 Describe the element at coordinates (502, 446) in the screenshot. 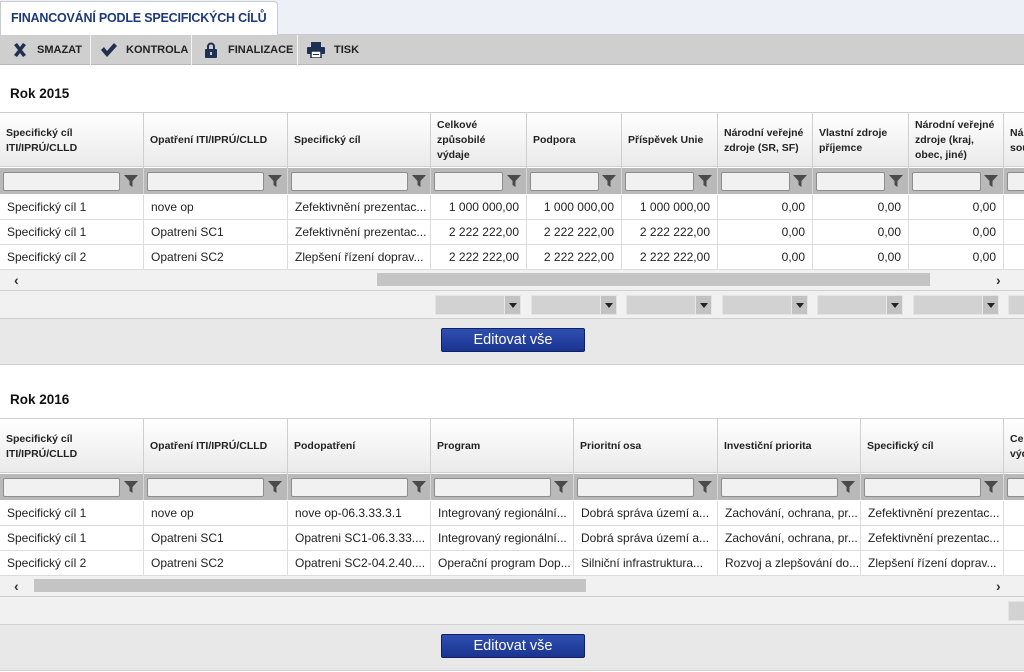

I see `column-header: Program` at that location.